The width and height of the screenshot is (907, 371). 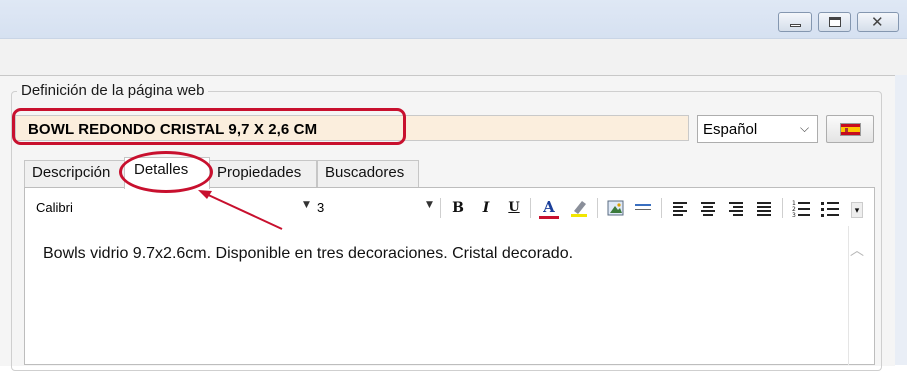 What do you see at coordinates (113, 90) in the screenshot?
I see `group-label: Definición de la página web` at bounding box center [113, 90].